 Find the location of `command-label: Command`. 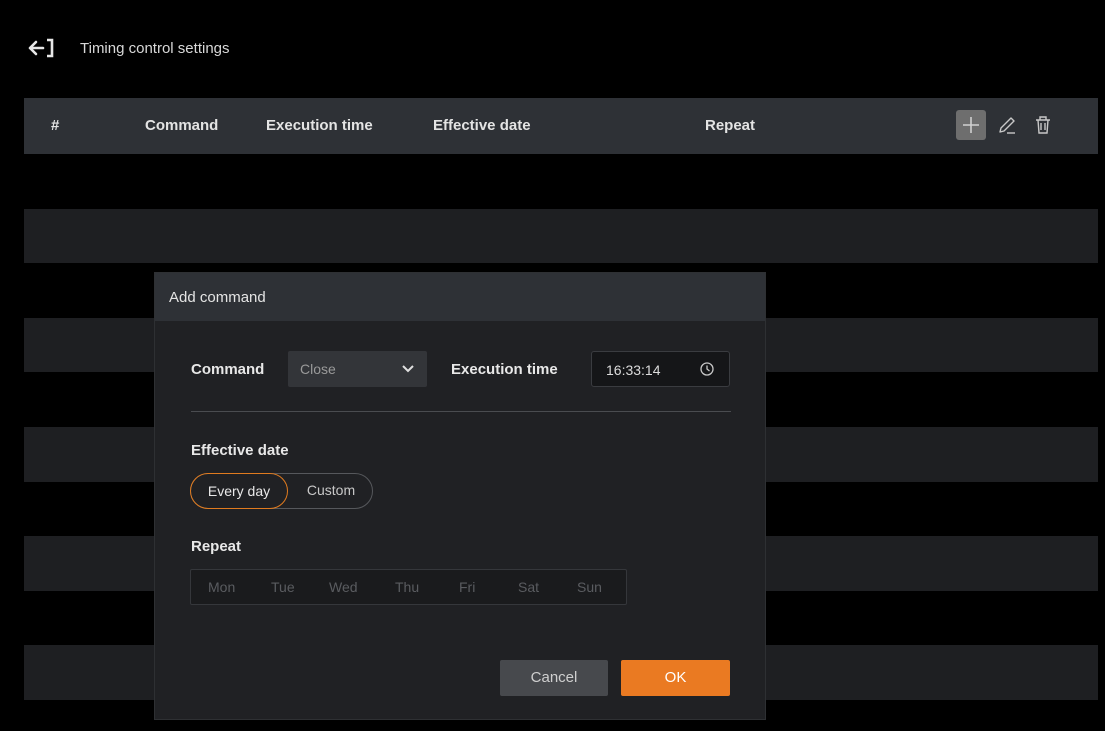

command-label: Command is located at coordinates (228, 369).